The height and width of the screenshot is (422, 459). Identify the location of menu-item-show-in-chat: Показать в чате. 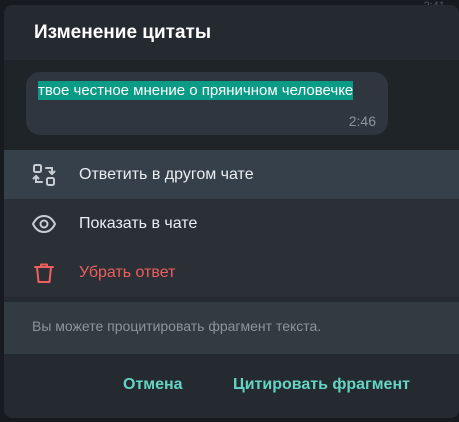
(231, 223).